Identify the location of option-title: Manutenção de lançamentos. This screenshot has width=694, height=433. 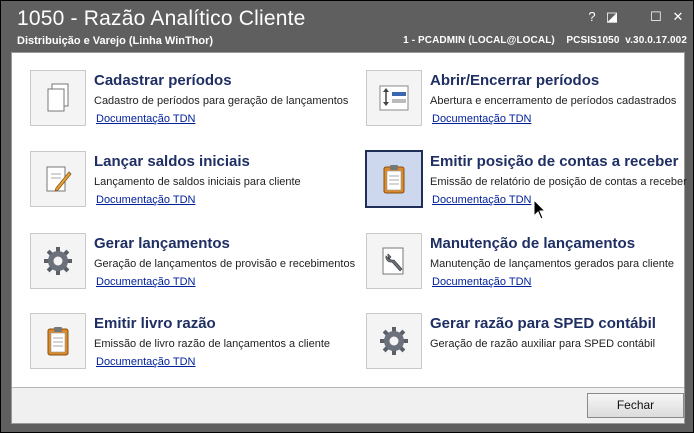
(532, 243).